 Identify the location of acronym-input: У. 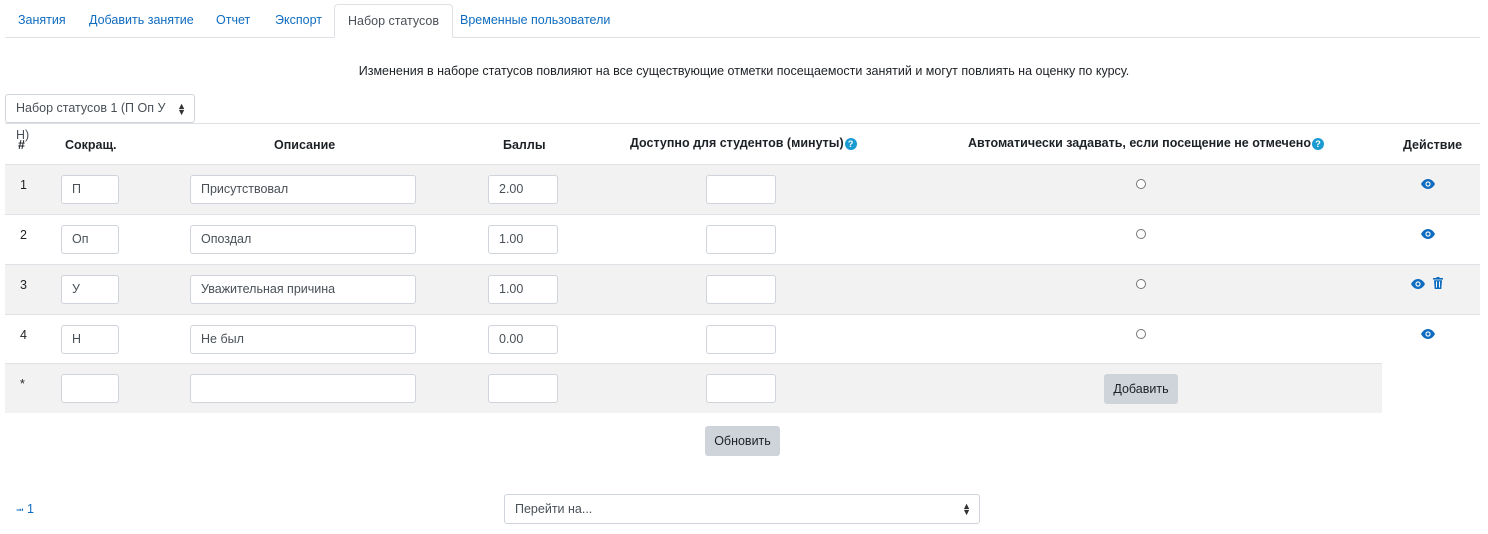
(90, 289).